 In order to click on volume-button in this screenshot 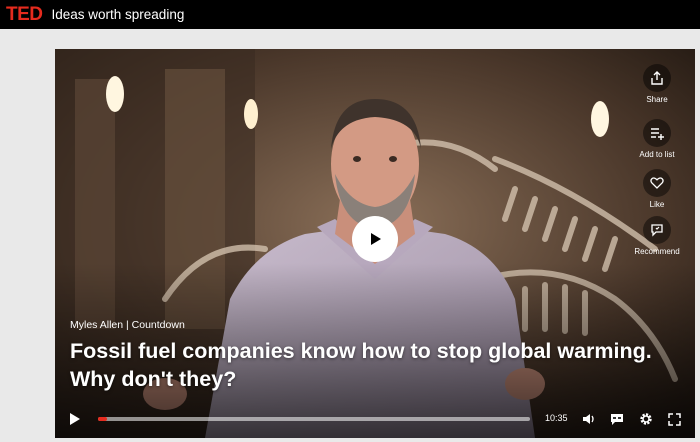, I will do `click(589, 419)`.